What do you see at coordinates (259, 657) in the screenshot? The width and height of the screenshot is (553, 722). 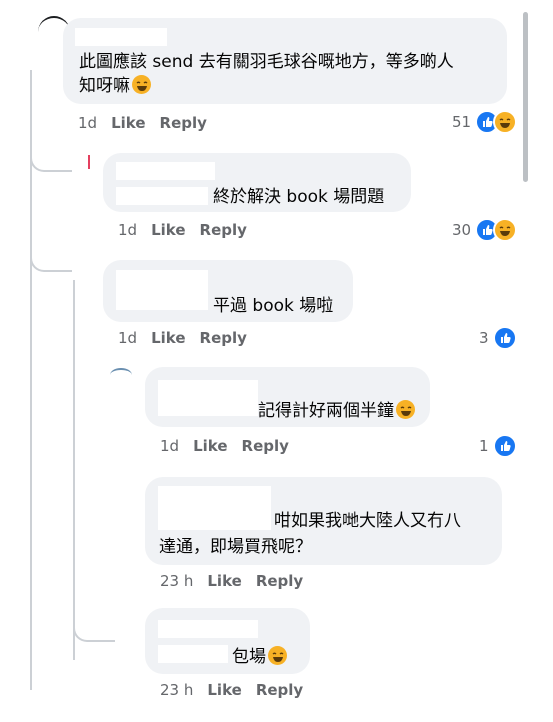 I see `comment-text: 包場` at bounding box center [259, 657].